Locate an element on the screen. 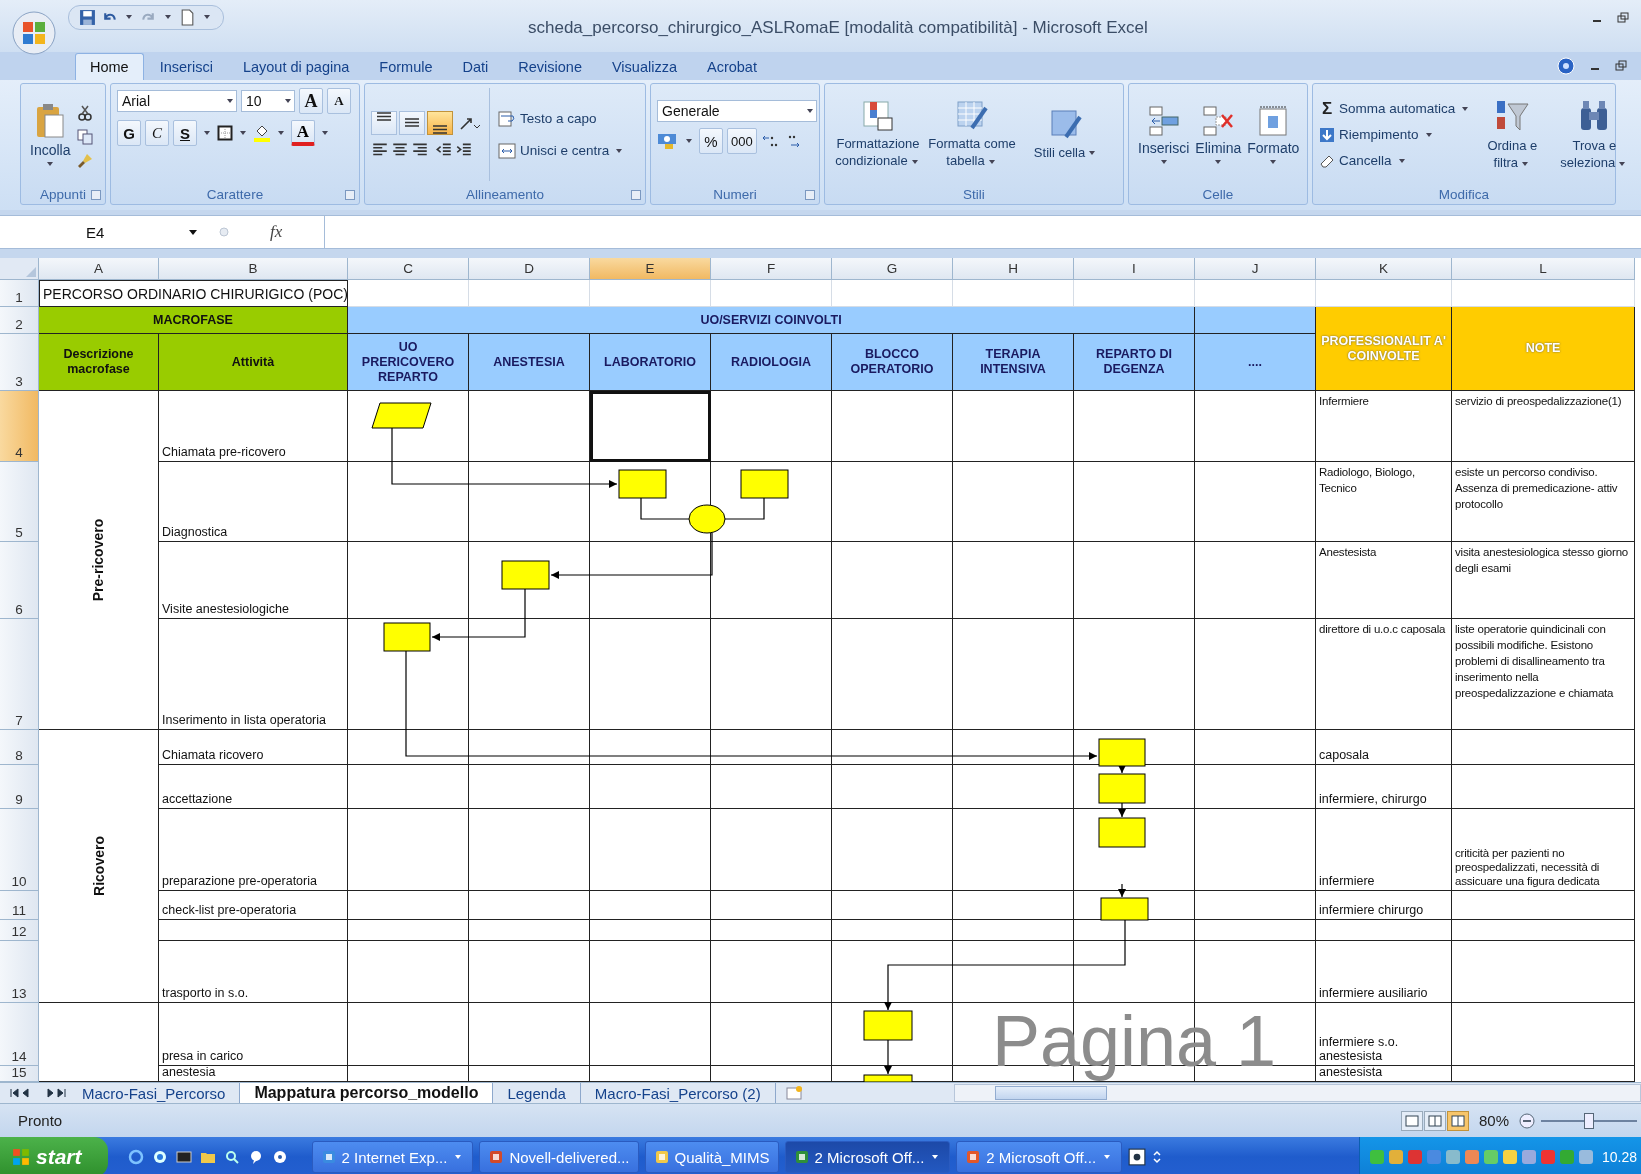 This screenshot has height=1174, width=1641. row-header: 14 is located at coordinates (19, 1034).